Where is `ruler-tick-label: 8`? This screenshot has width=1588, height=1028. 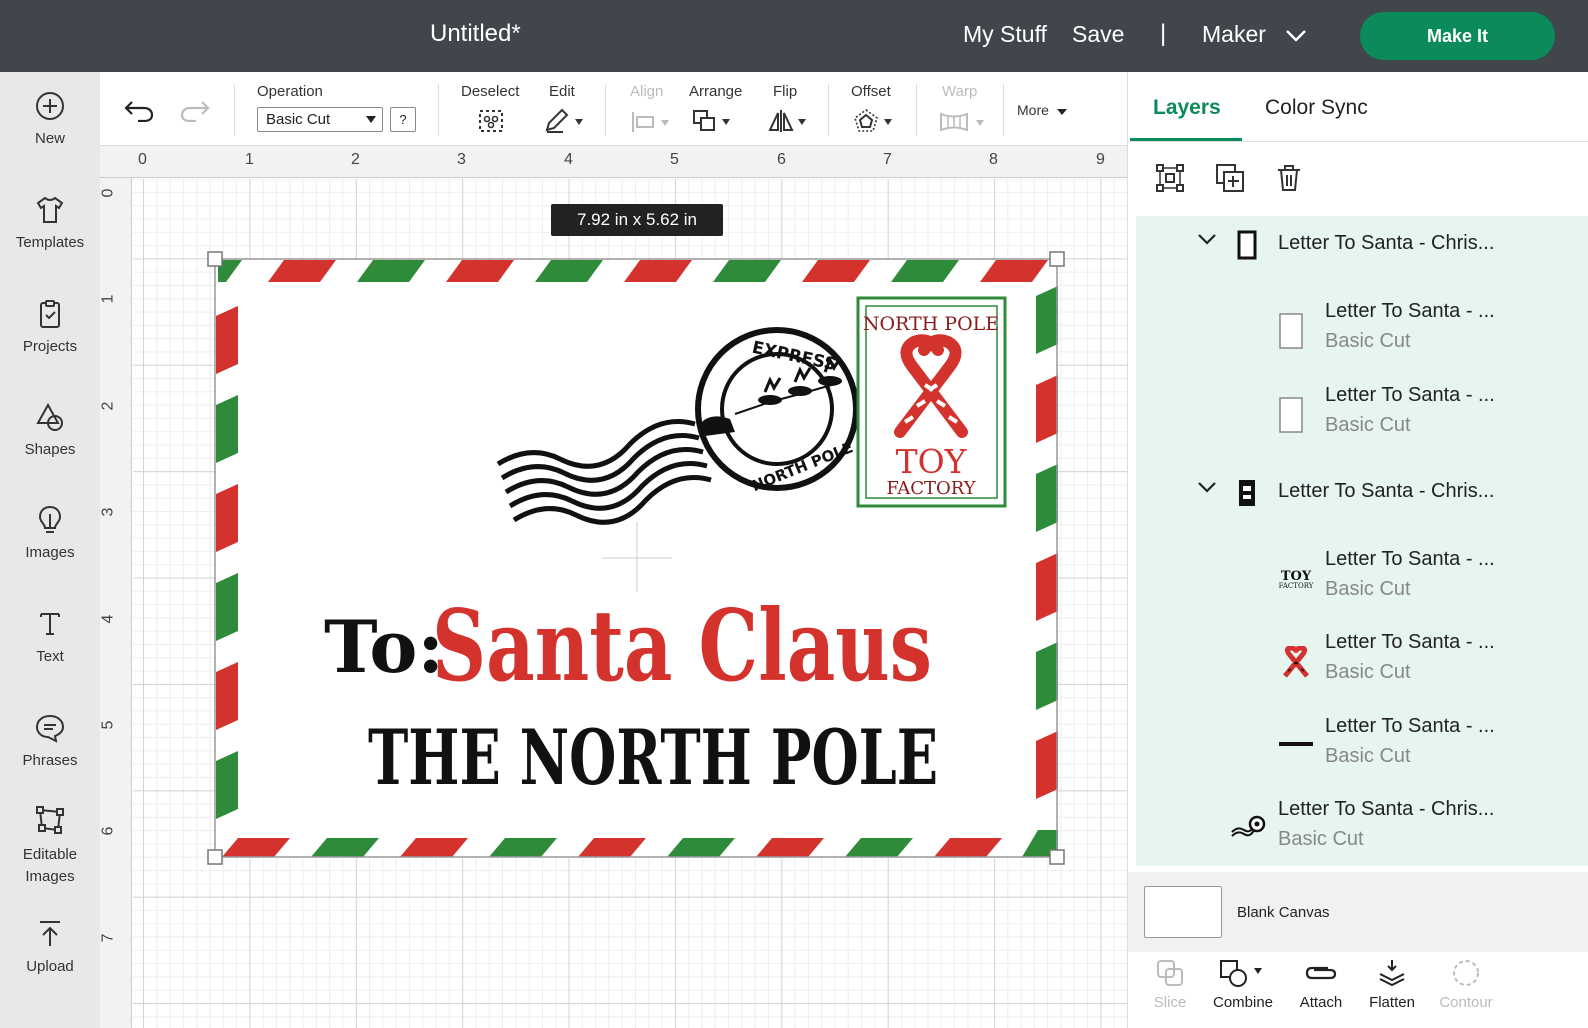
ruler-tick-label: 8 is located at coordinates (993, 159).